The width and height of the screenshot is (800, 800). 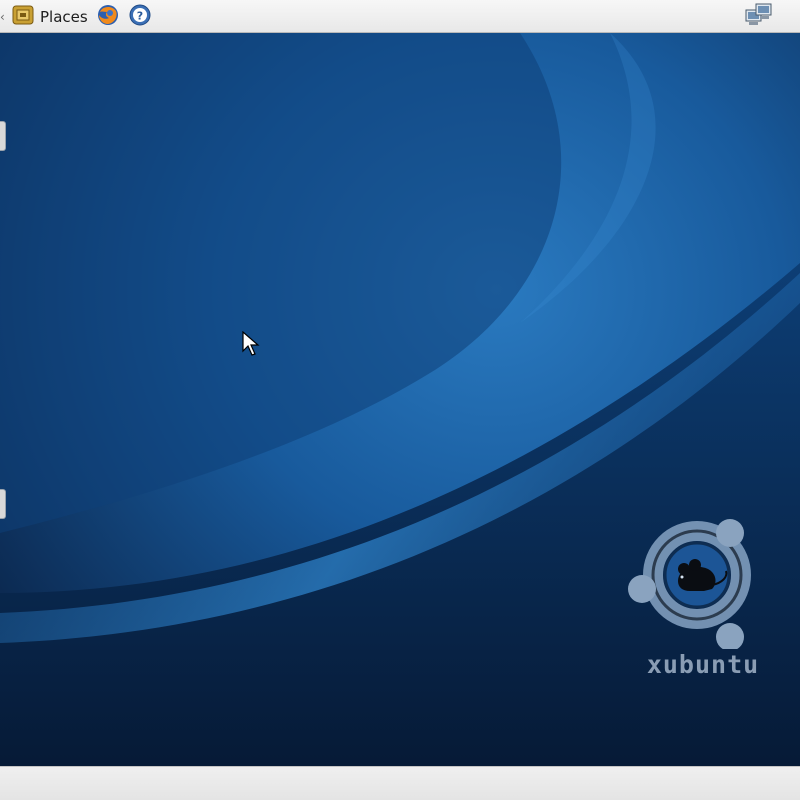 I want to click on places-menu-button: Places, so click(x=50, y=16).